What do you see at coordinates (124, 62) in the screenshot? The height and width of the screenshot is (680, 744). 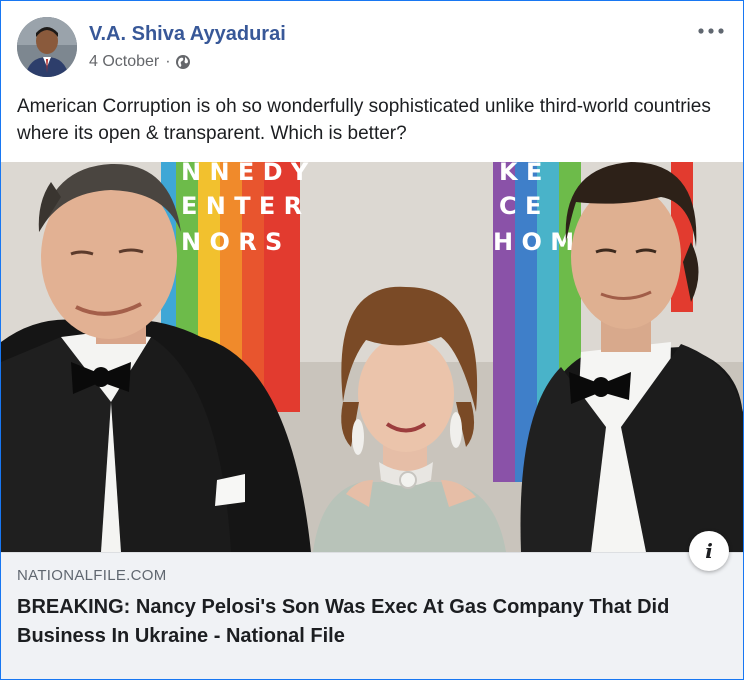 I see `post-date: 4 October` at bounding box center [124, 62].